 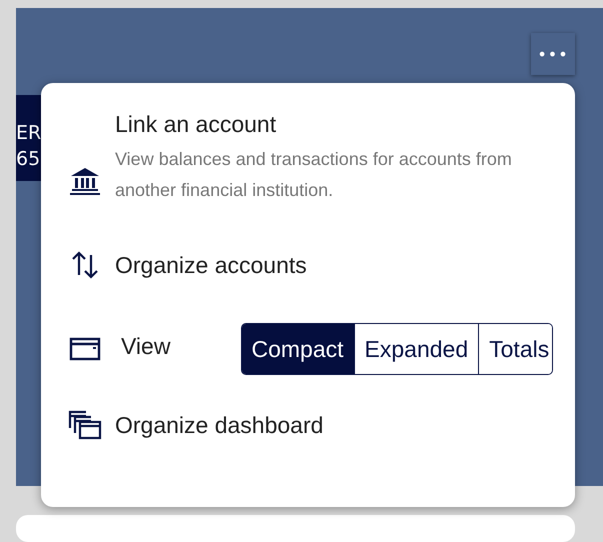 What do you see at coordinates (298, 349) in the screenshot?
I see `view-option: Compact` at bounding box center [298, 349].